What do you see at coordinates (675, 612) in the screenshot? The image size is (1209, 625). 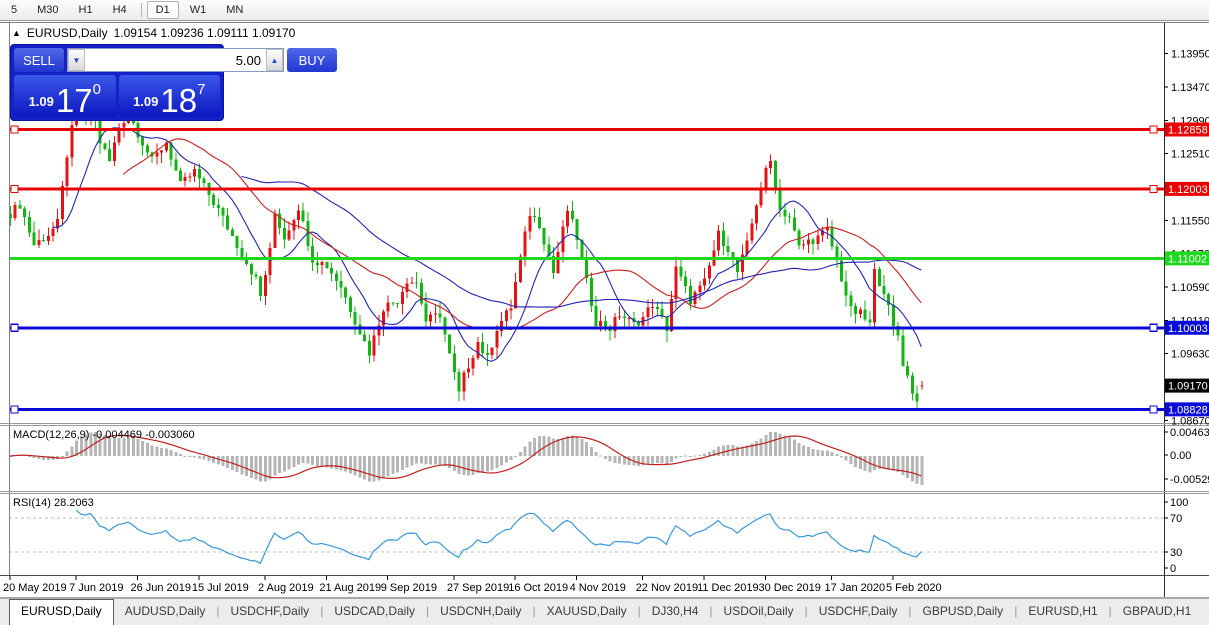 I see `chart-tab-DJ30-H4: DJ30,H4` at bounding box center [675, 612].